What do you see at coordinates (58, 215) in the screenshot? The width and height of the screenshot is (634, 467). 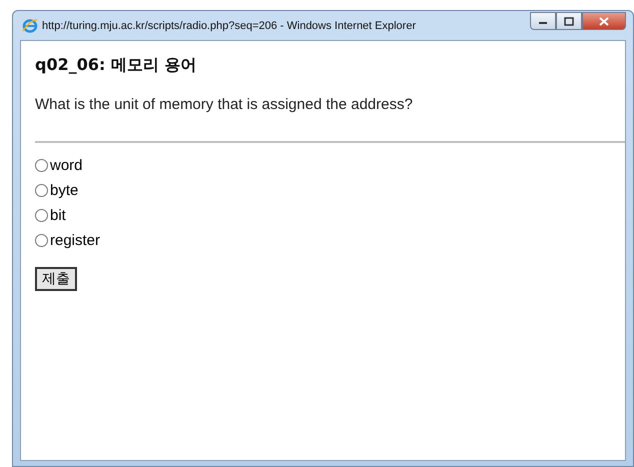 I see `option-label: bit` at bounding box center [58, 215].